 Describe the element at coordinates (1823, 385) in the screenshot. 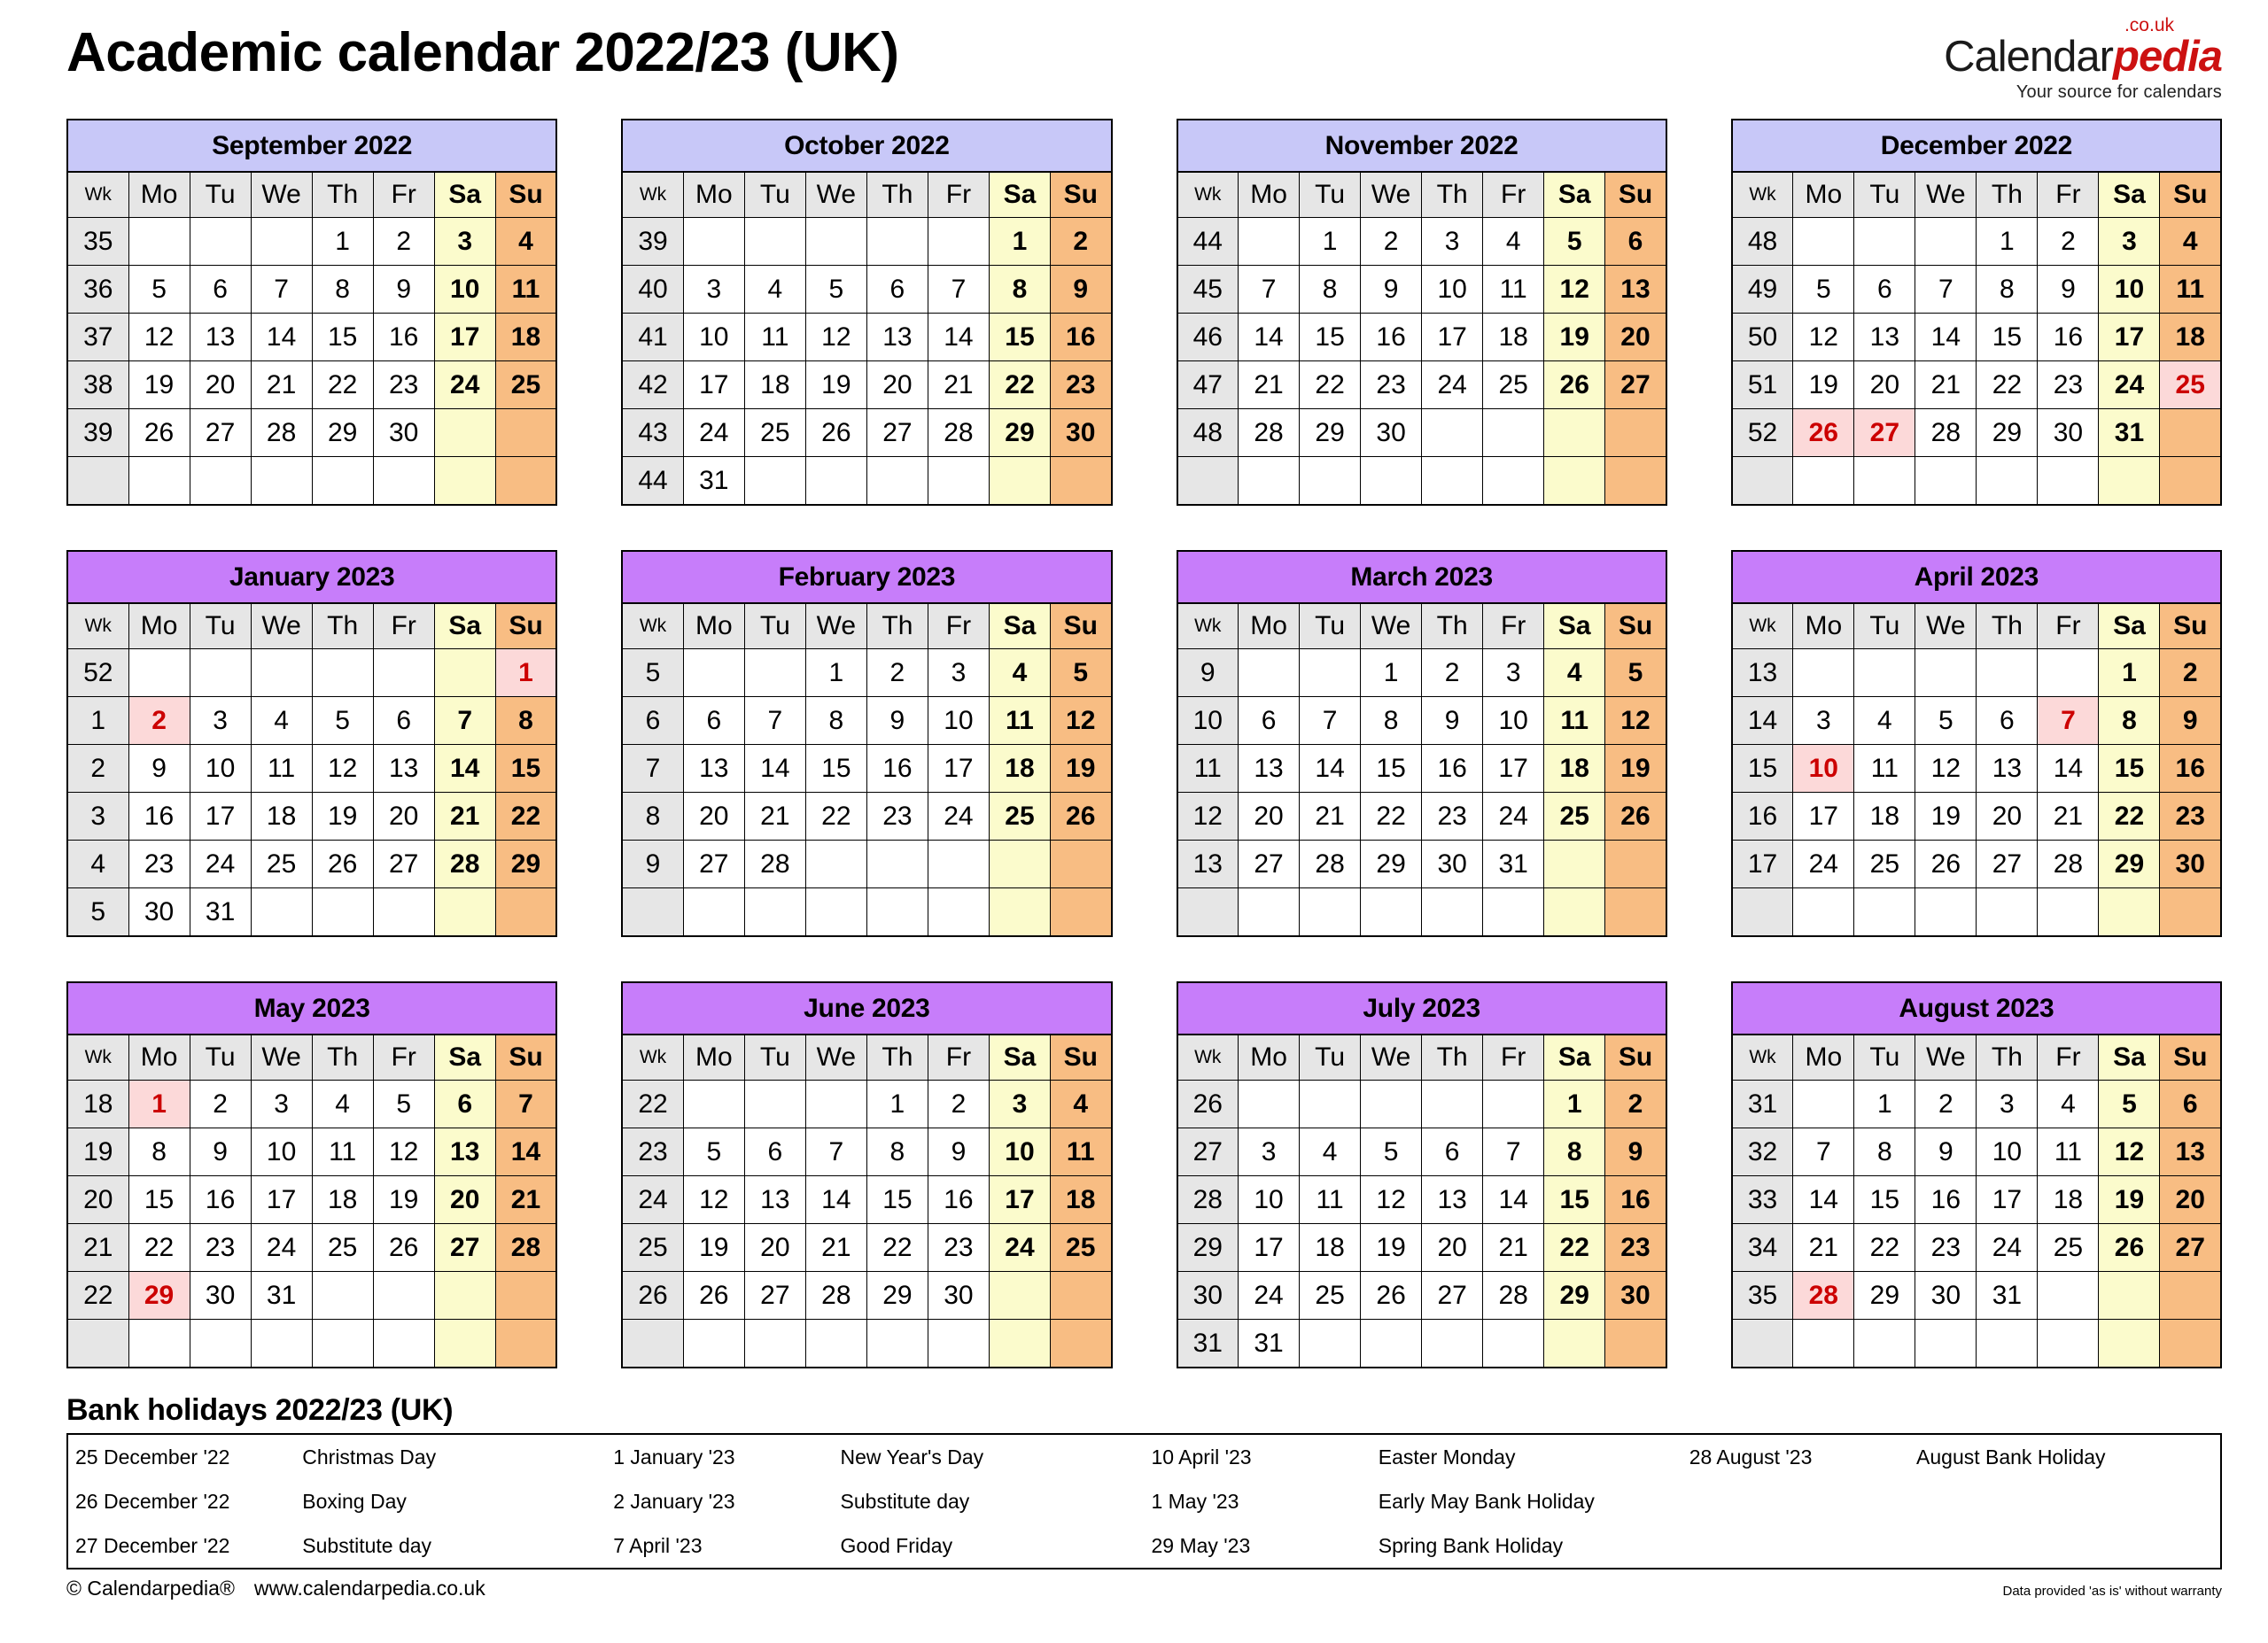

I see `day-cell: 19` at that location.